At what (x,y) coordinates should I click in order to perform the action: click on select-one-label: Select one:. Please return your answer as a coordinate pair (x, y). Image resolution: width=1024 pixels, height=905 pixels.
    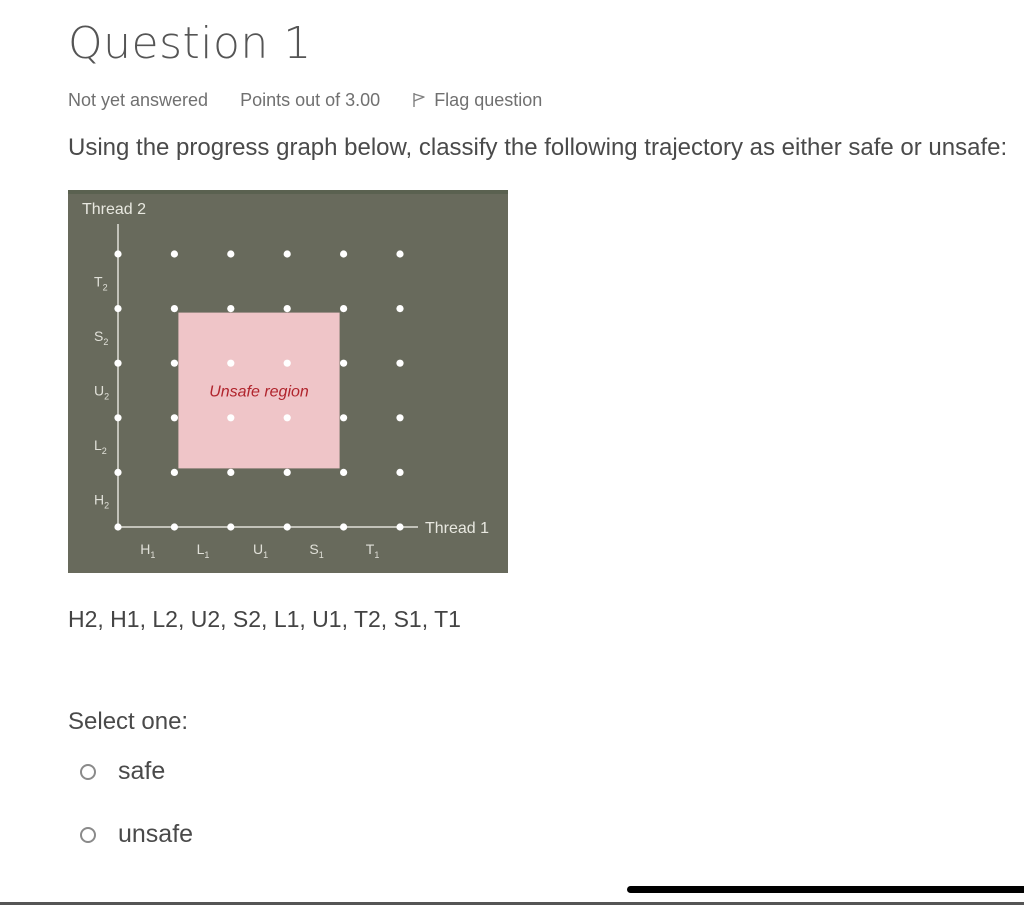
    Looking at the image, I should click on (128, 721).